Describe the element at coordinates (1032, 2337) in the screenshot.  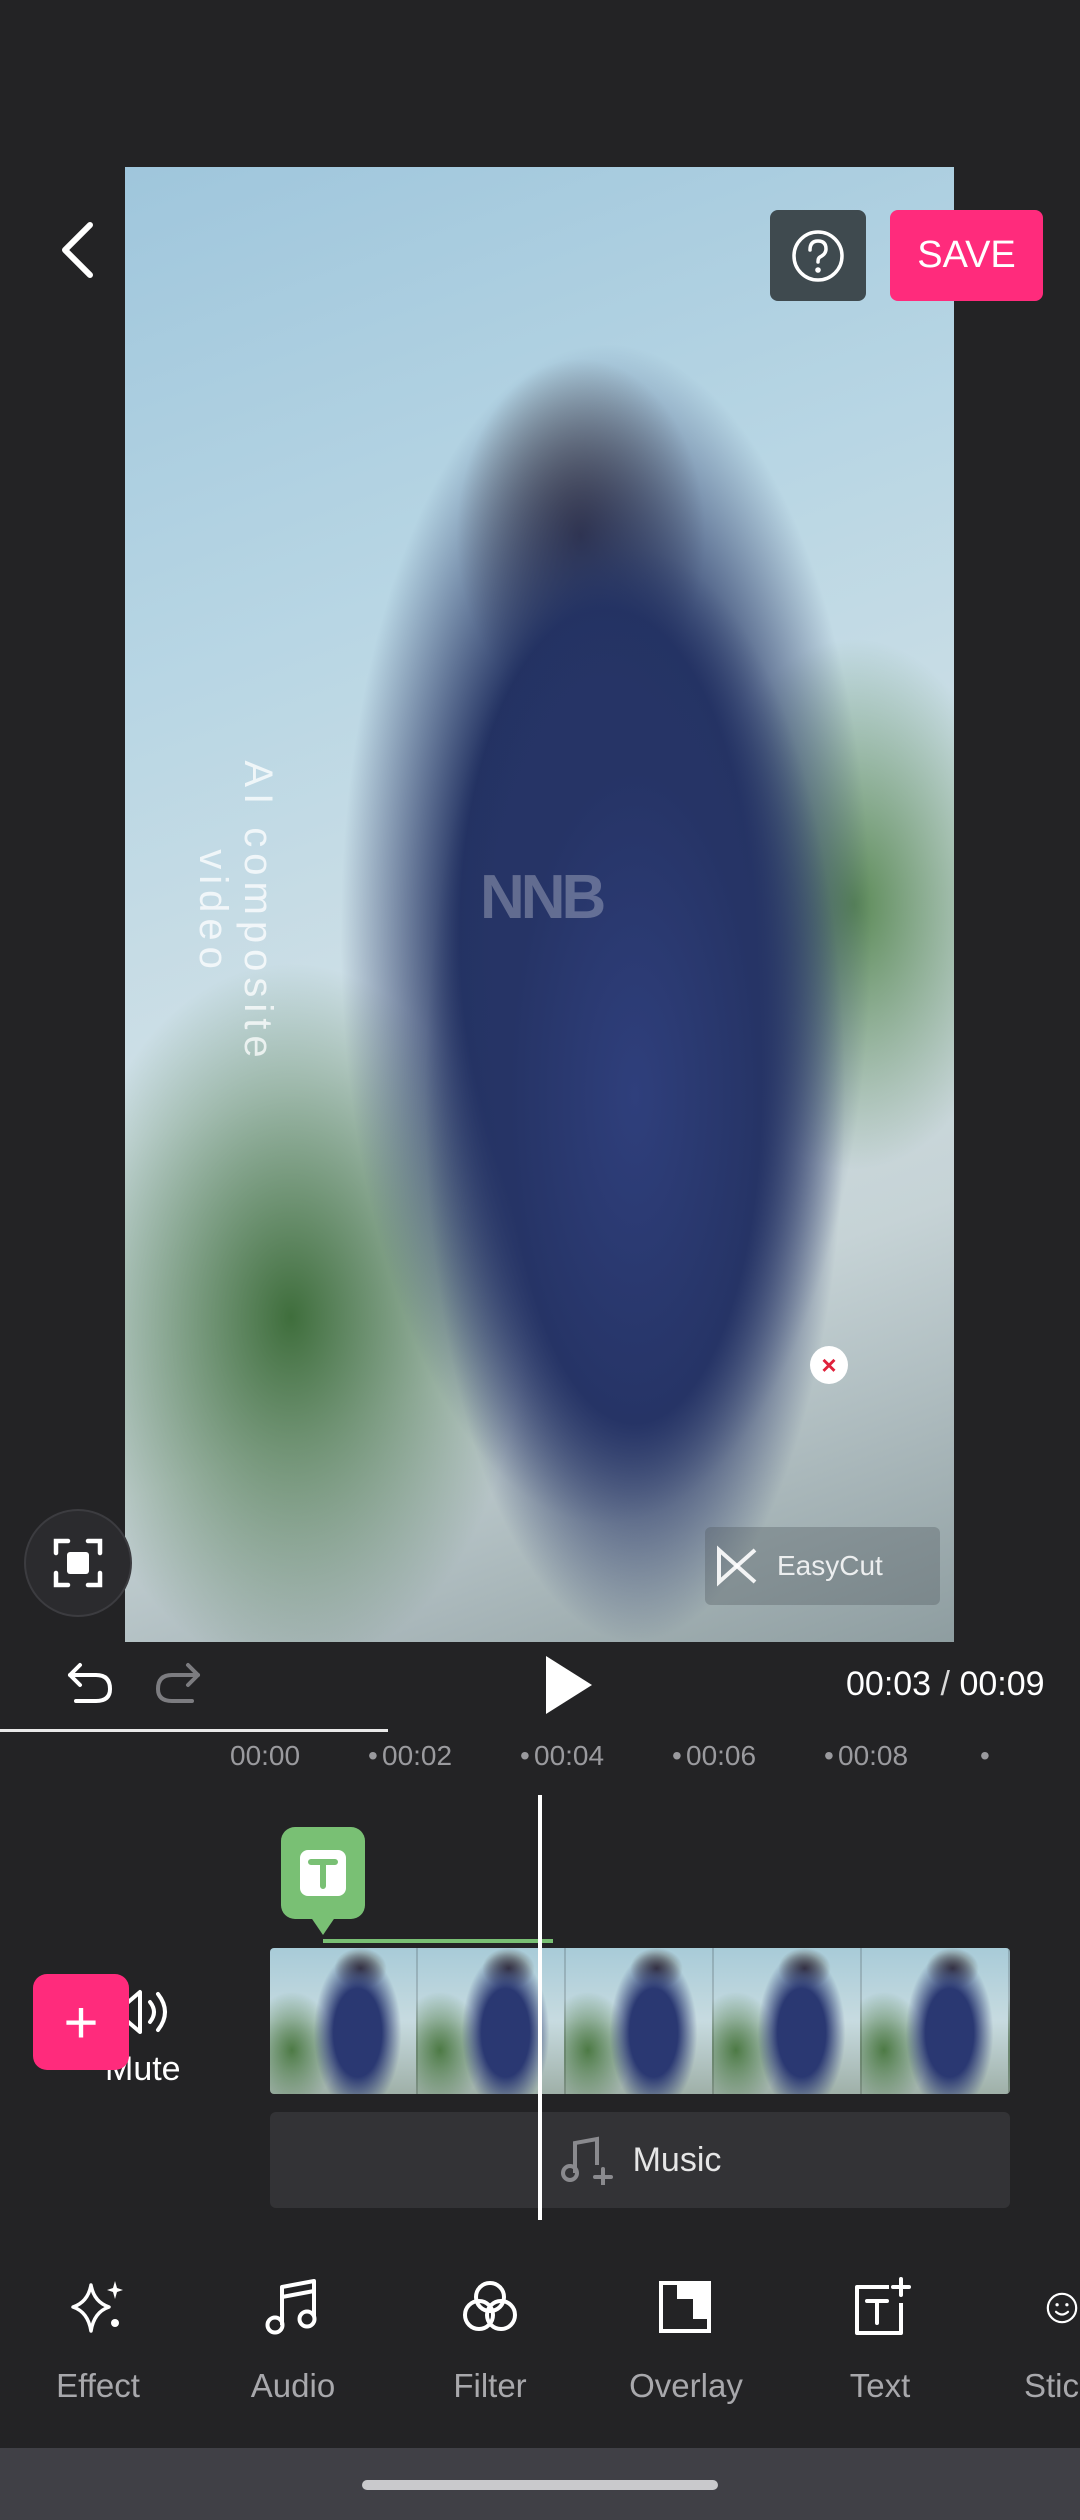
I see `tool-sticker: Stic` at that location.